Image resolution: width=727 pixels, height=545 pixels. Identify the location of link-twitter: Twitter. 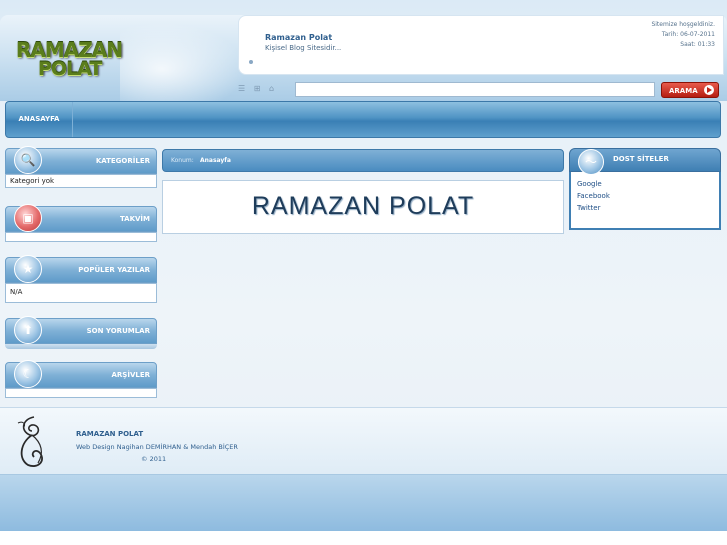
(645, 208).